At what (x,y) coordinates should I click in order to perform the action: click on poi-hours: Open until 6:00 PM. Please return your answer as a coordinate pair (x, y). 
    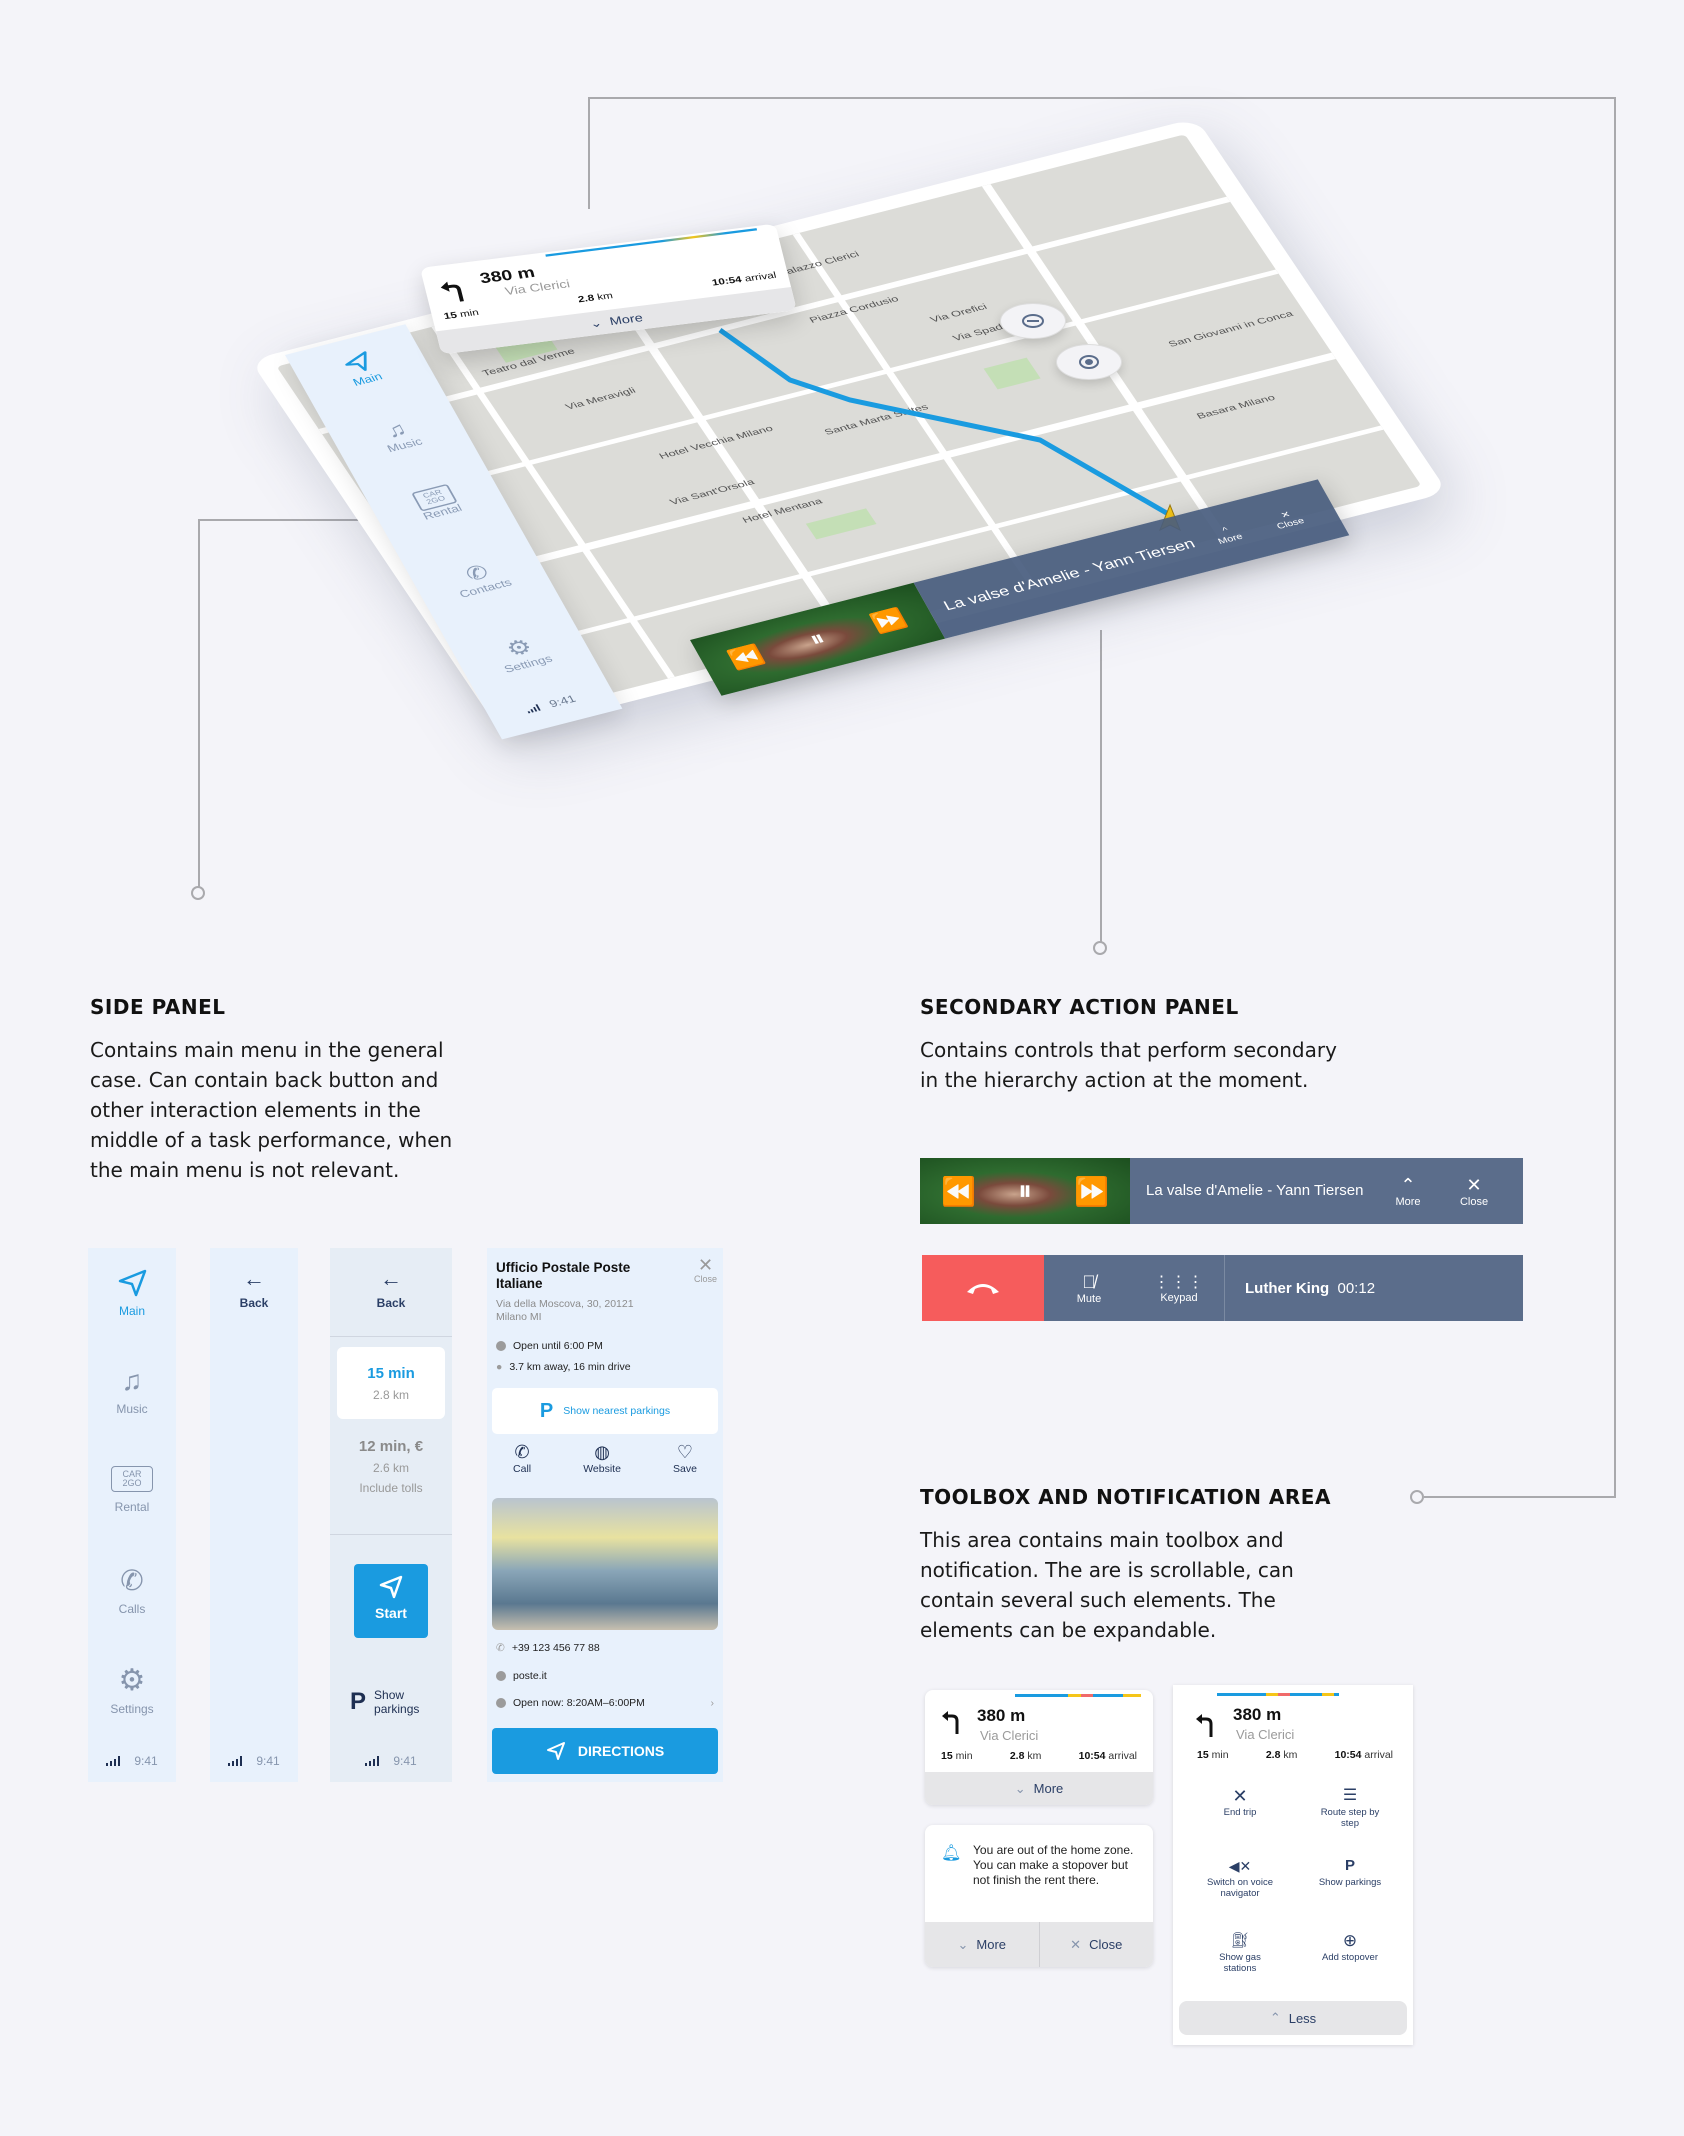
    Looking at the image, I should click on (549, 1346).